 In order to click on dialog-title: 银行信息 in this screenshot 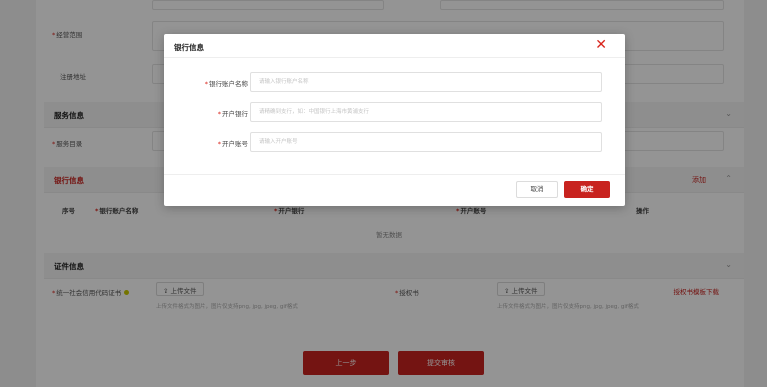, I will do `click(189, 47)`.